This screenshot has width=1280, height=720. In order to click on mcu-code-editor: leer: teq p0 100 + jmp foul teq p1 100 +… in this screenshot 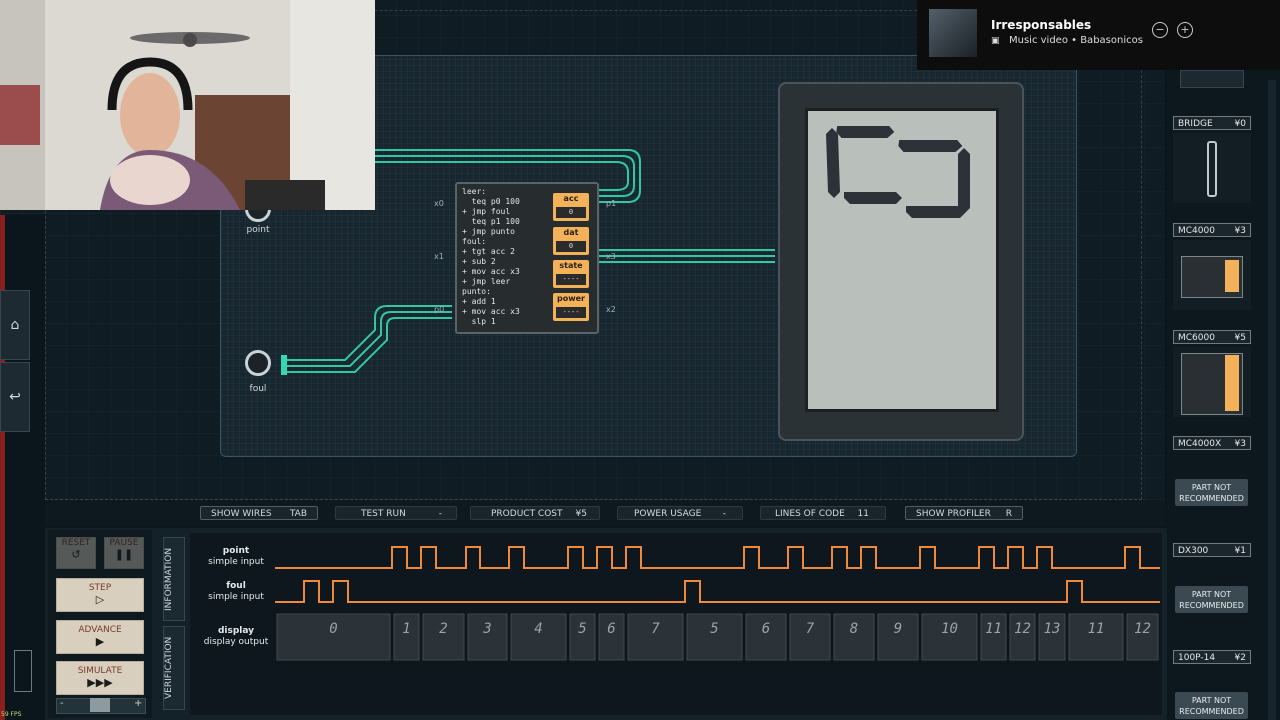, I will do `click(507, 257)`.